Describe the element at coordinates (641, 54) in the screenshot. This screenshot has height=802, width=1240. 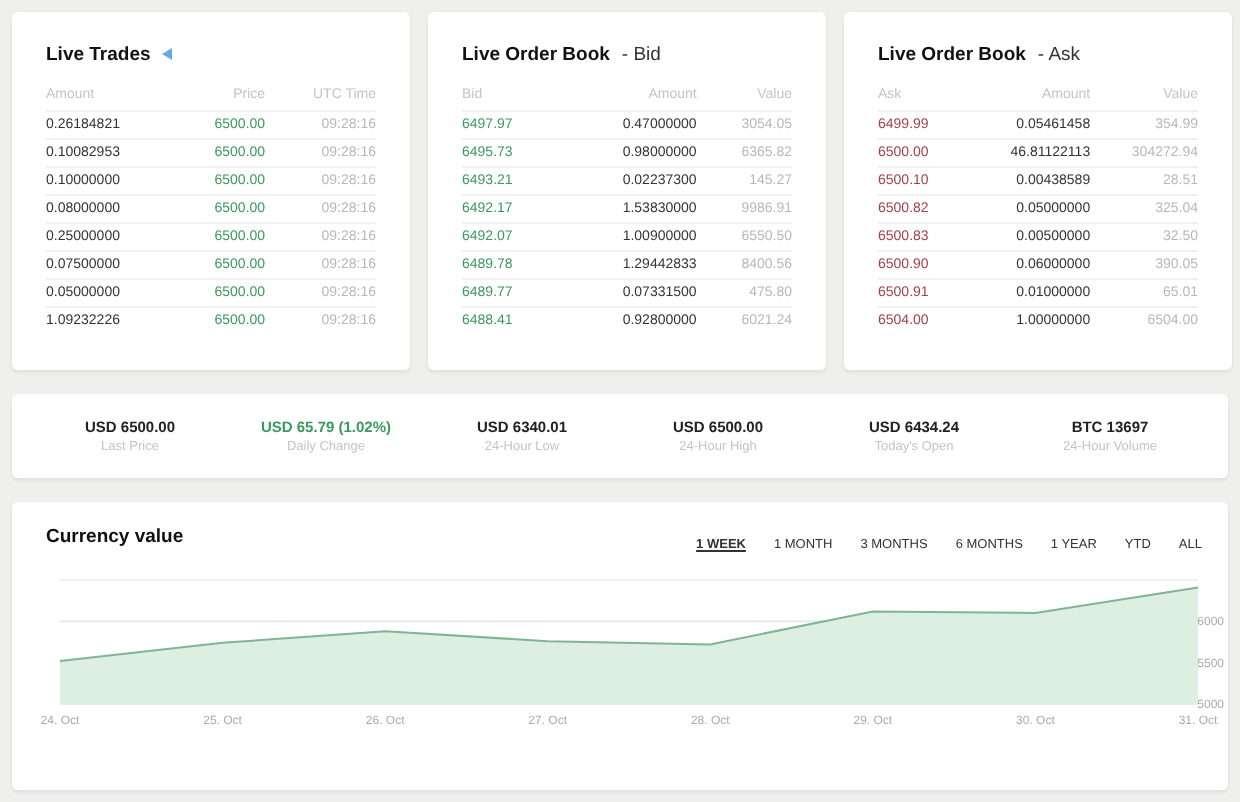
I see `panel-subtitle: - Bid` at that location.